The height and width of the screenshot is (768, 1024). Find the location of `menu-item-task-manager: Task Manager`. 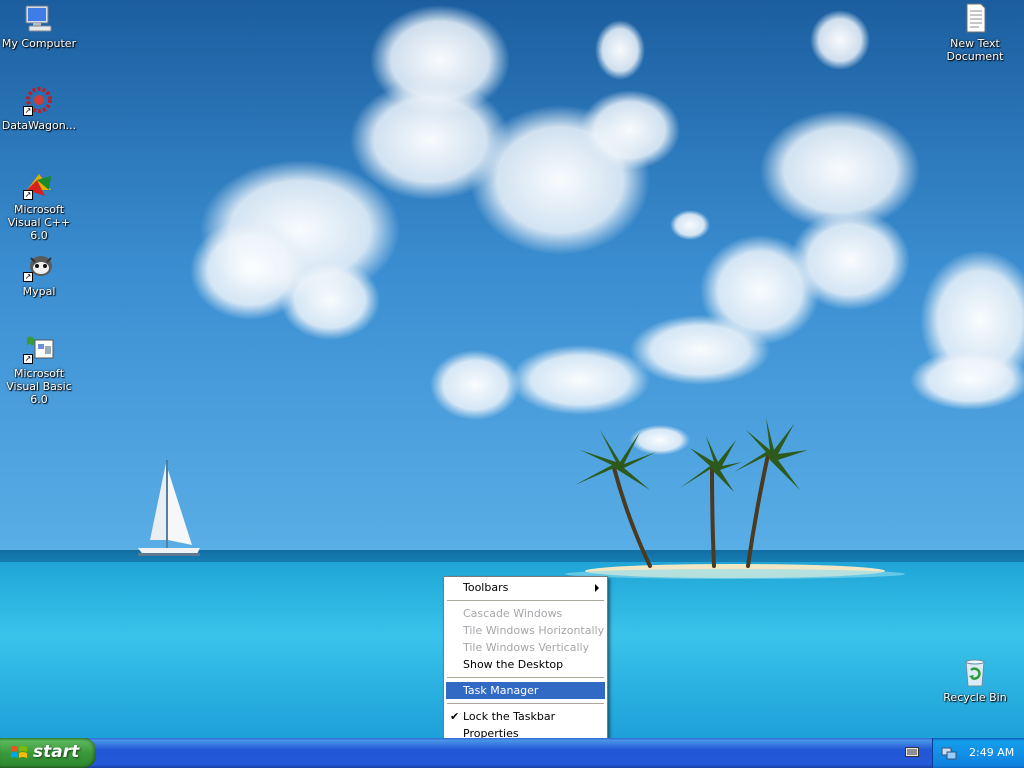

menu-item-task-manager: Task Manager is located at coordinates (525, 690).